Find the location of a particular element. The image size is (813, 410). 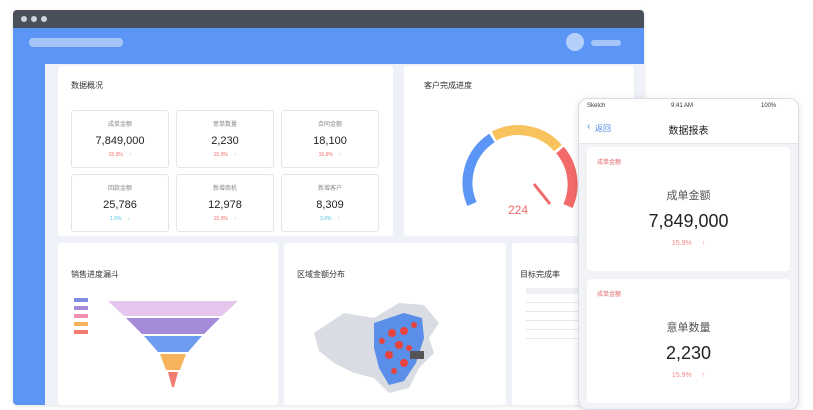

region-map is located at coordinates (376, 348).